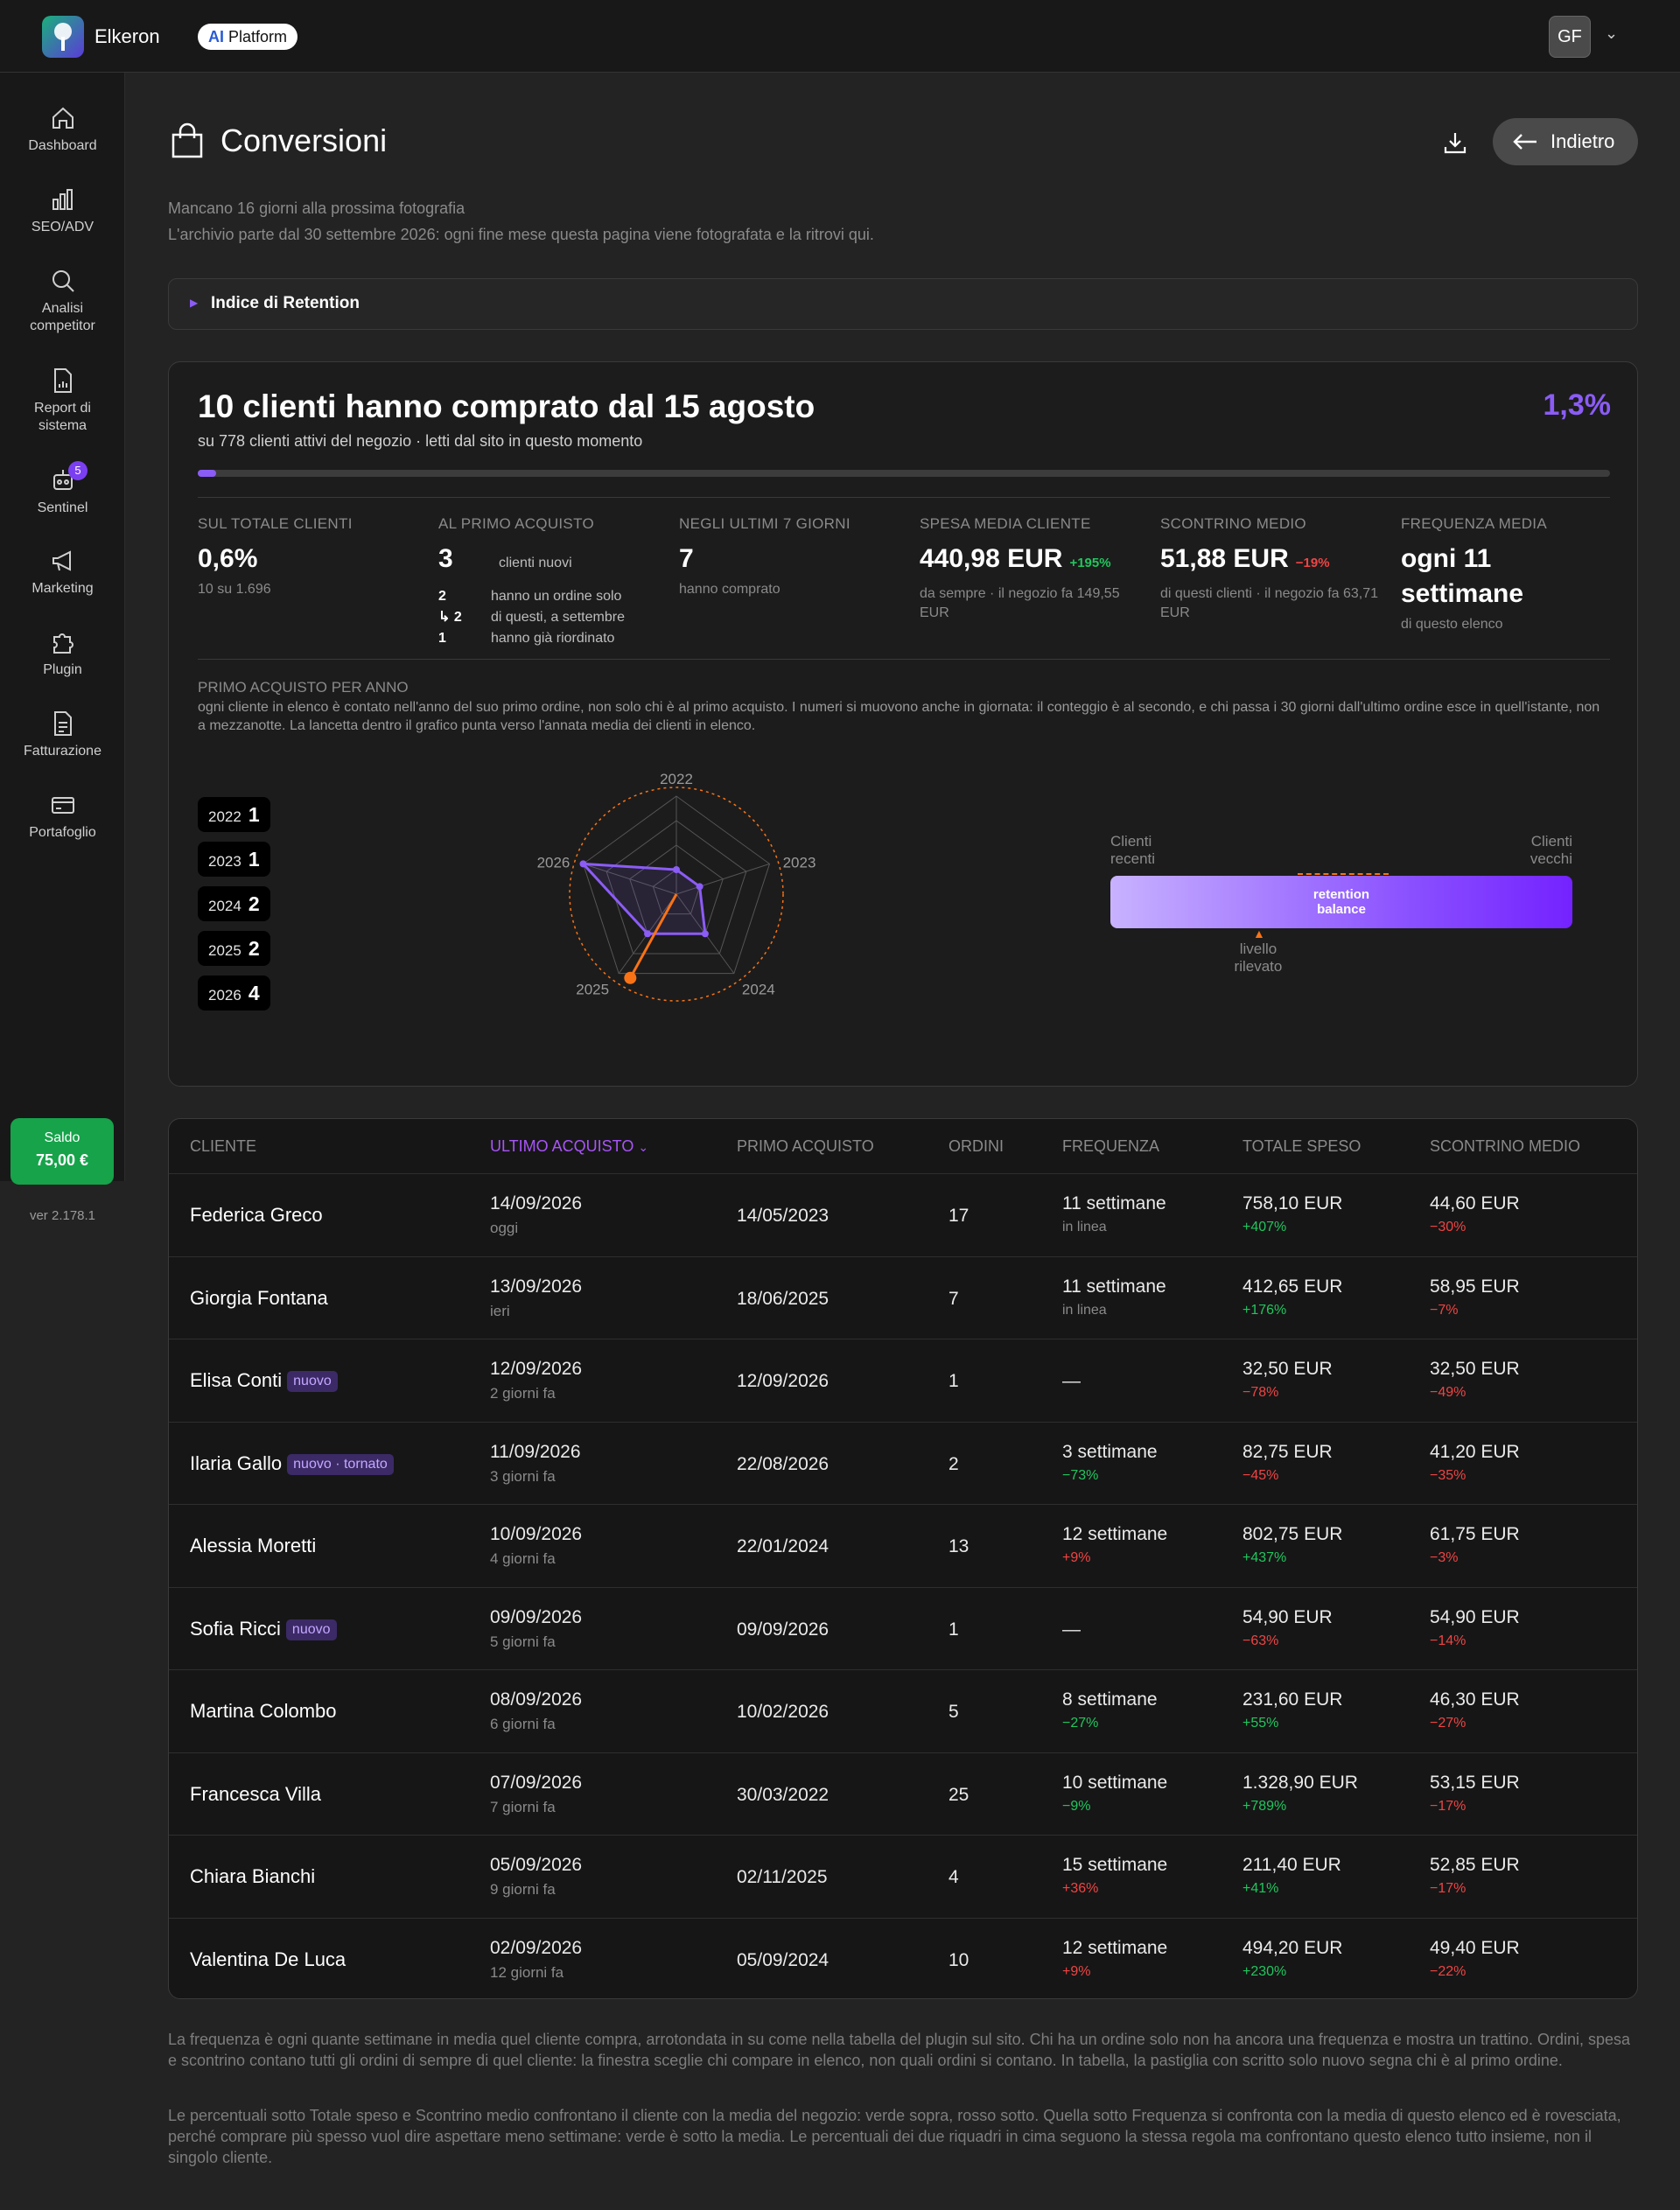  I want to click on sidebar-item-analisi-competitor: Analisi competitor, so click(62, 301).